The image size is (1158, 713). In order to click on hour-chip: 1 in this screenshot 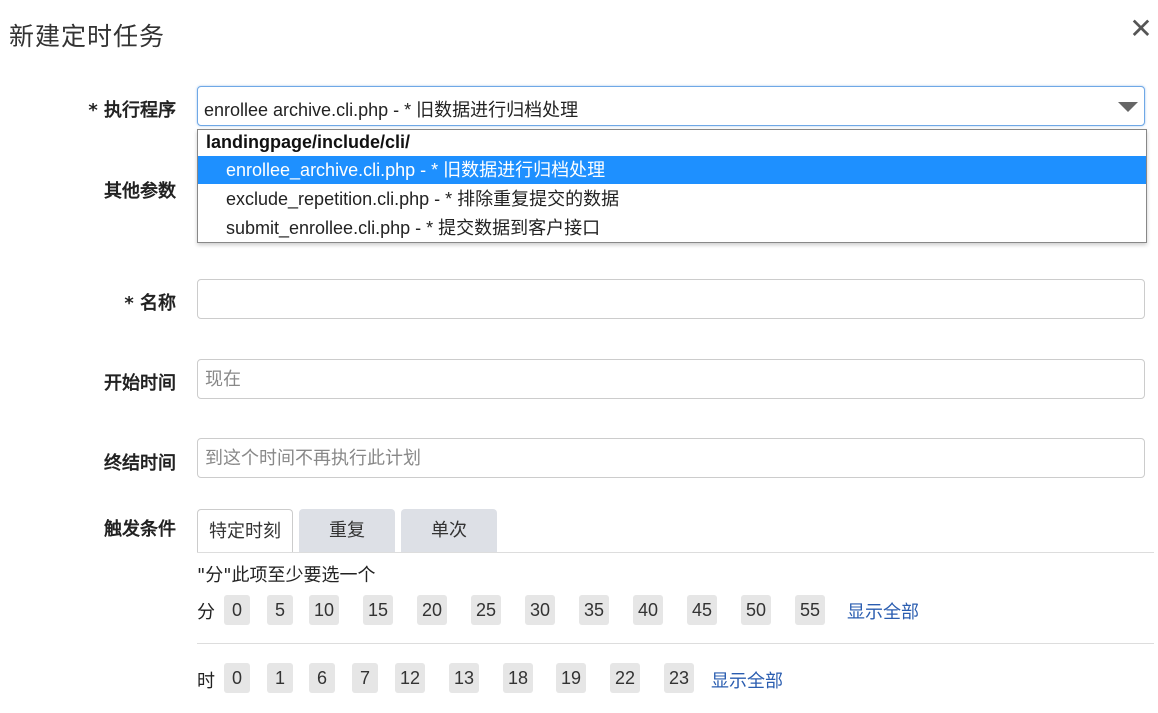, I will do `click(280, 678)`.